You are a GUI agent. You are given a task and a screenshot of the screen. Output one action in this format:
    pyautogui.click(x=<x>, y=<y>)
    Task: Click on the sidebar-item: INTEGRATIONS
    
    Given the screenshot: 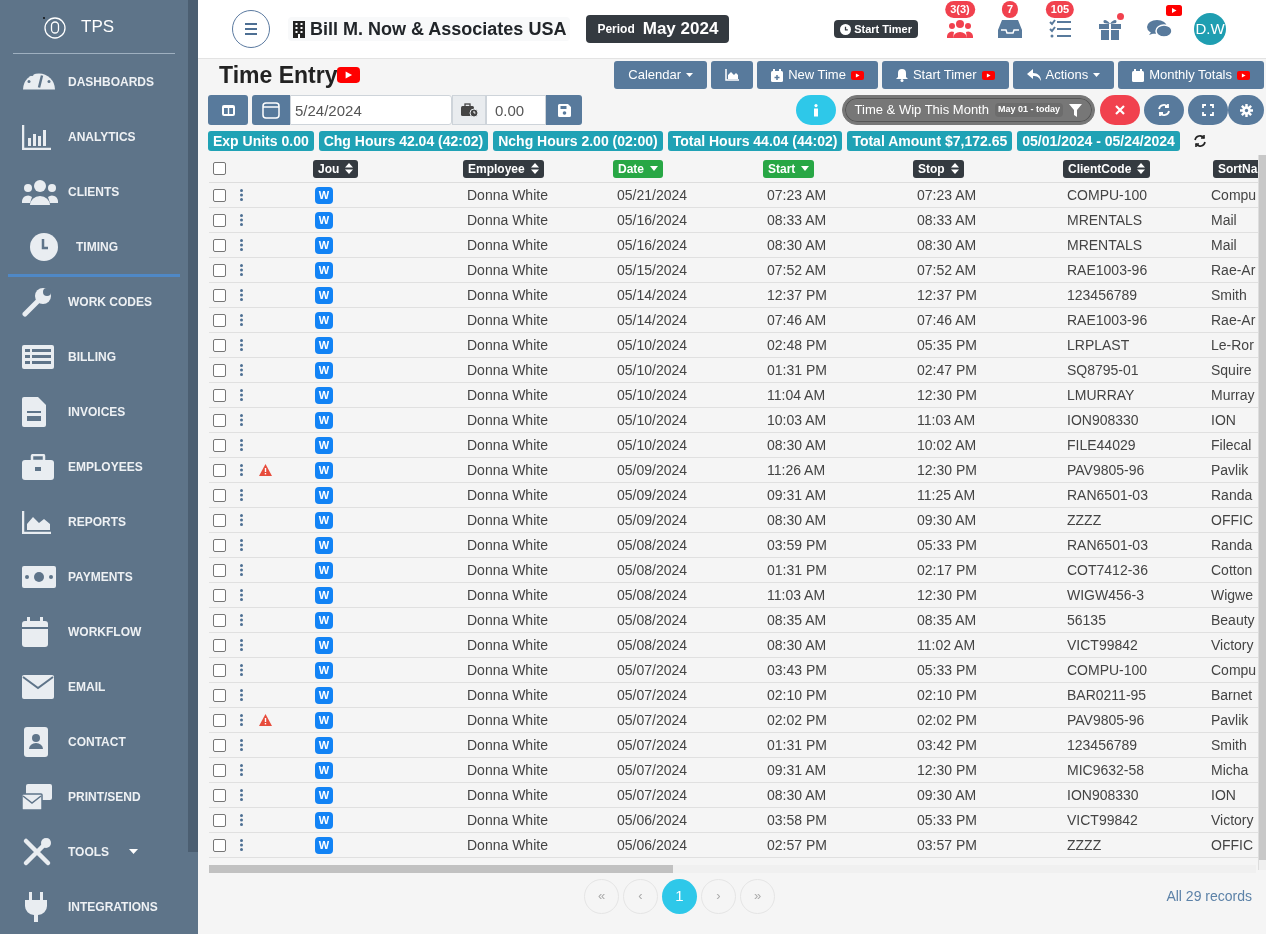 What is the action you would take?
    pyautogui.click(x=94, y=906)
    